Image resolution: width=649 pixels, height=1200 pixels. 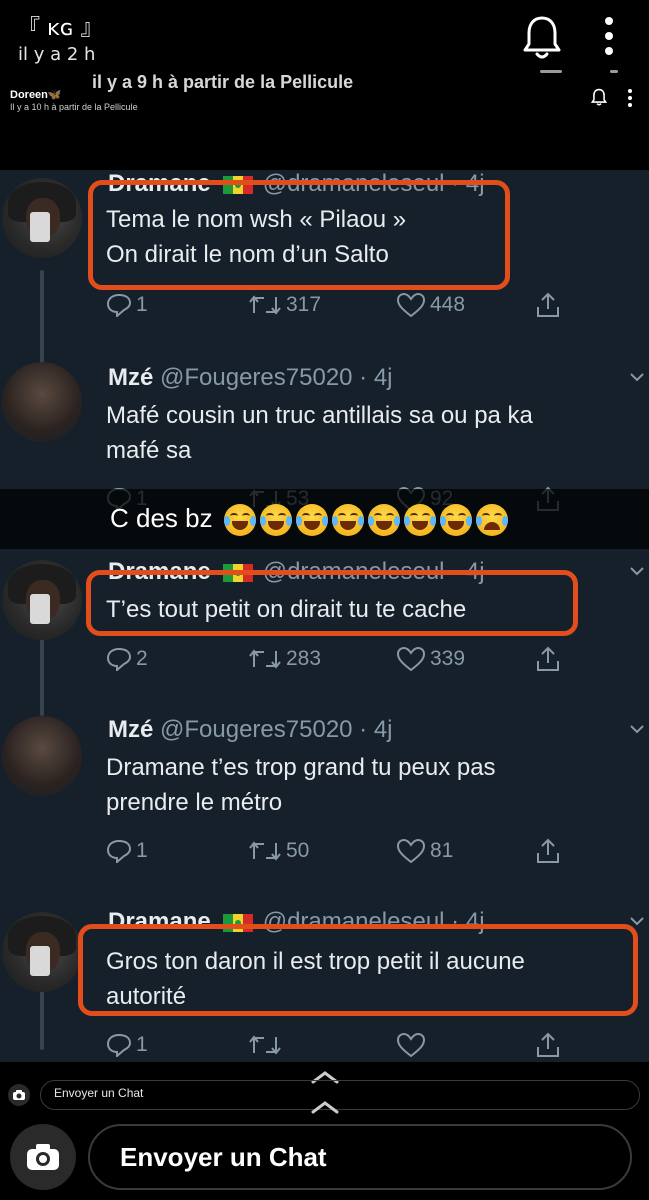 I want to click on sobbing-emoji, so click(x=491, y=520).